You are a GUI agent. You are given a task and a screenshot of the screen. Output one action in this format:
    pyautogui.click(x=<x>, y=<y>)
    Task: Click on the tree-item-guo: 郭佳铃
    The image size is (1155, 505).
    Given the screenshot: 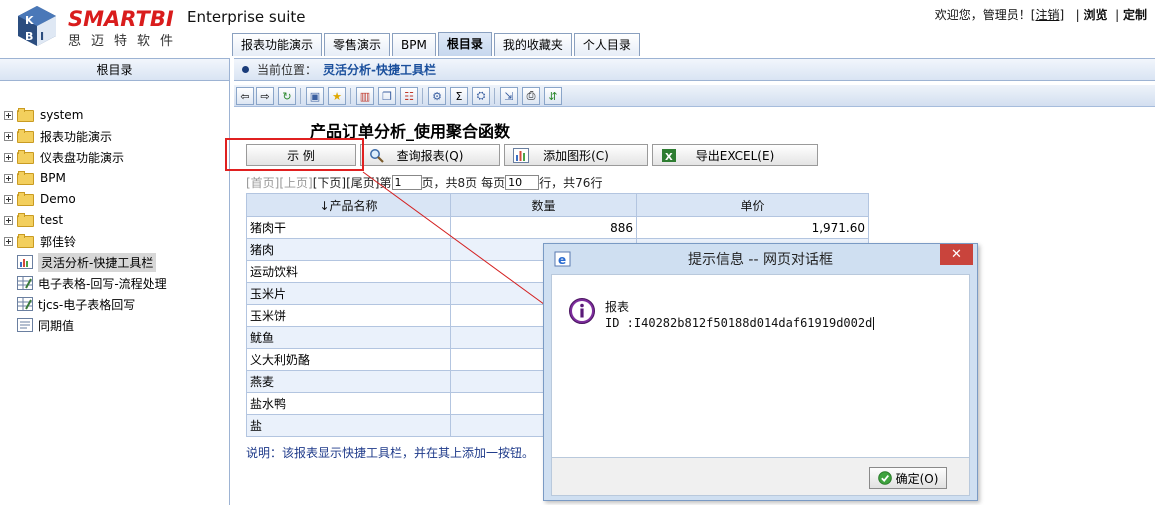 What is the action you would take?
    pyautogui.click(x=38, y=241)
    